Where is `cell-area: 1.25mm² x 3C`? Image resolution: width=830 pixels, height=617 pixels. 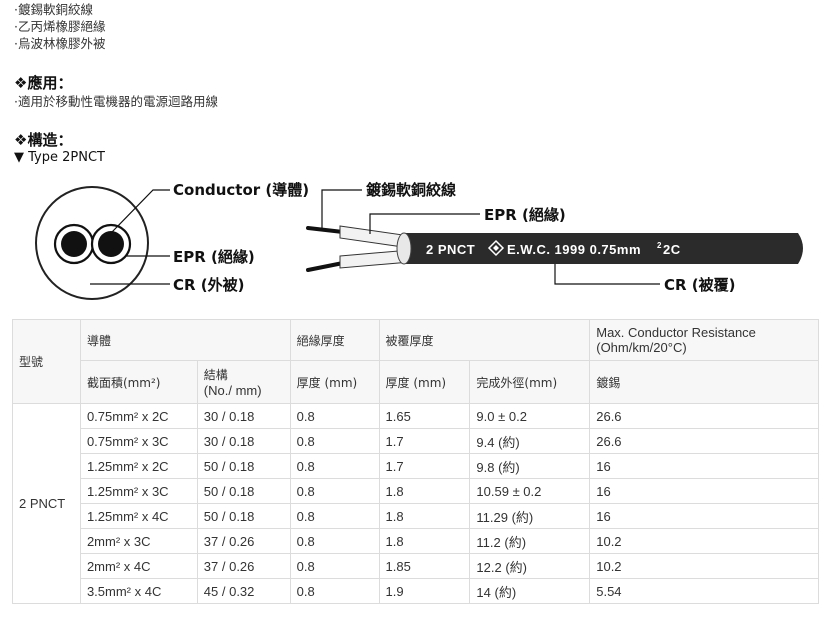 cell-area: 1.25mm² x 3C is located at coordinates (138, 491).